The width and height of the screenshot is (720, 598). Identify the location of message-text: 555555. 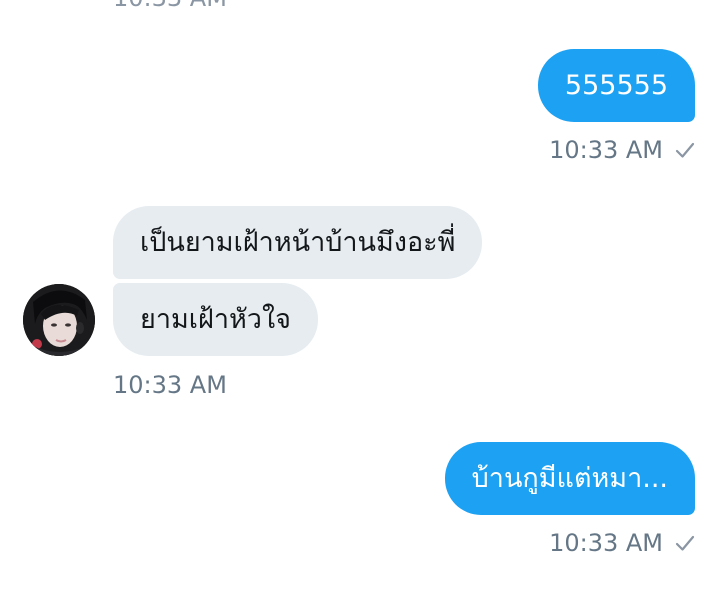
(616, 85).